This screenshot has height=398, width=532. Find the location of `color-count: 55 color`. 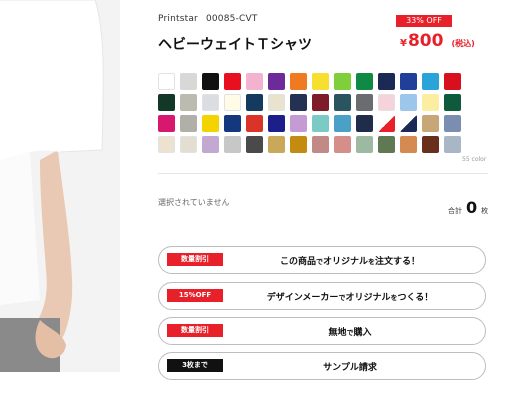

color-count: 55 color is located at coordinates (474, 159).